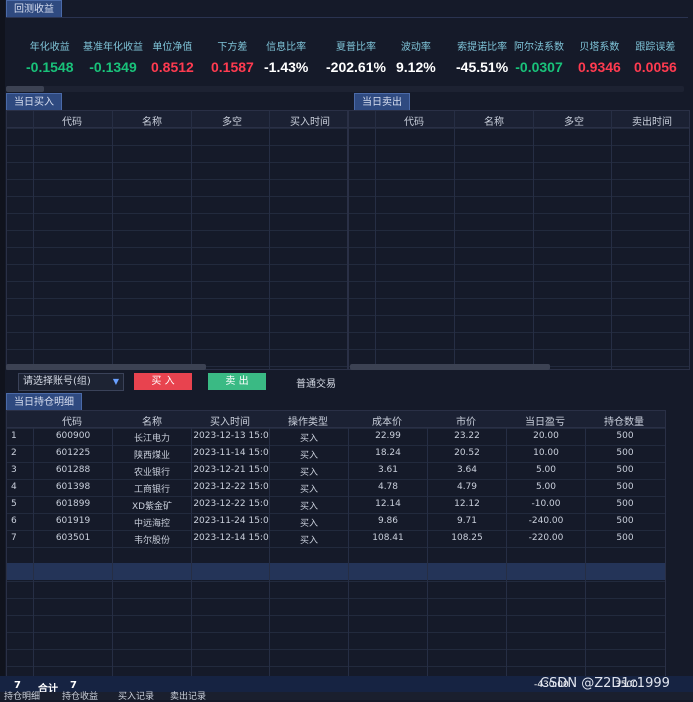 The width and height of the screenshot is (693, 702). Describe the element at coordinates (652, 120) in the screenshot. I see `sell-col-time: 卖出时间` at that location.